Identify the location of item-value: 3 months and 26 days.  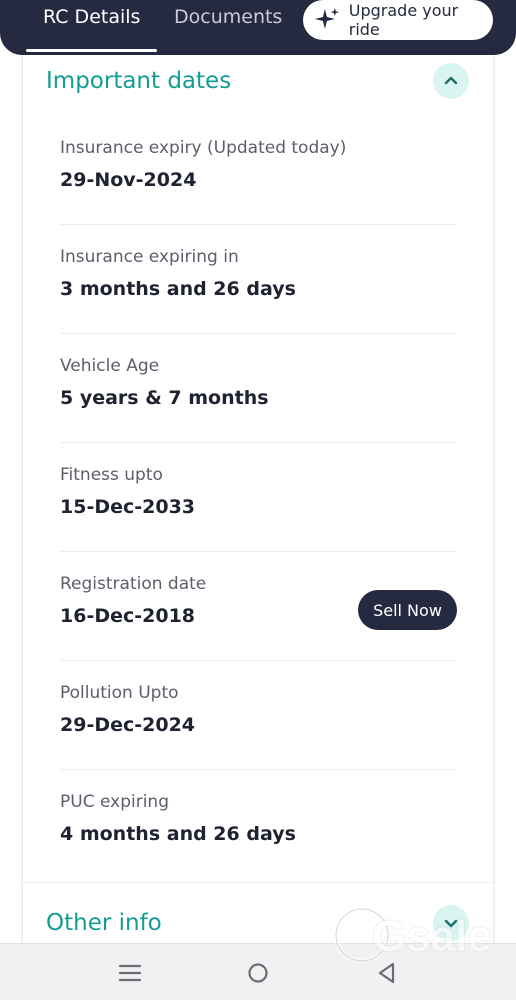
(178, 289).